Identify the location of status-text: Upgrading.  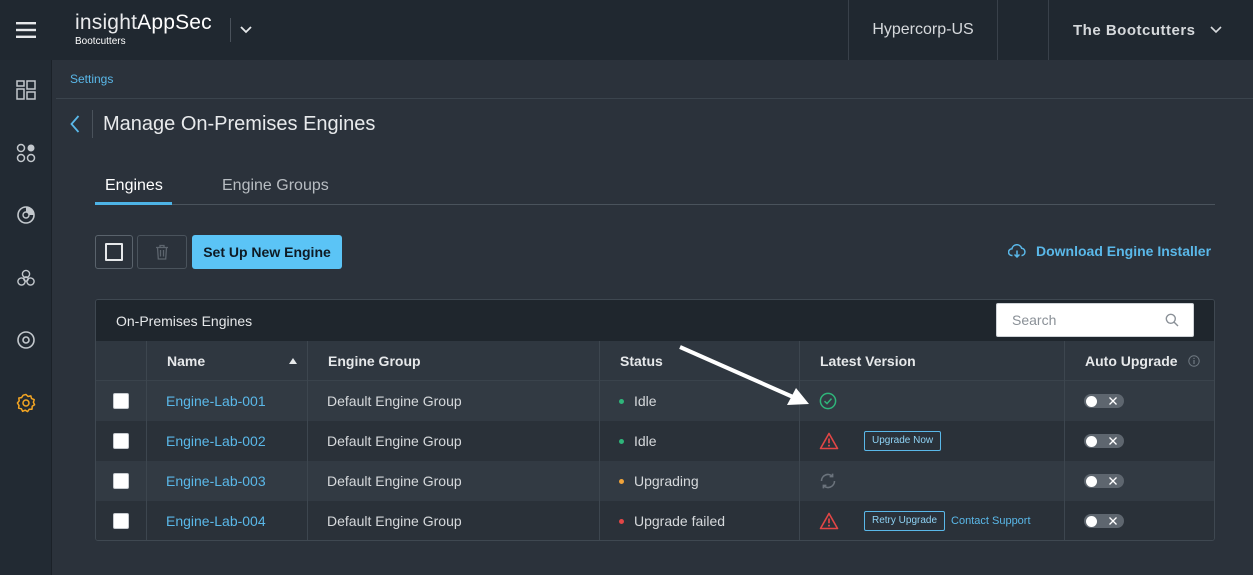
(666, 481).